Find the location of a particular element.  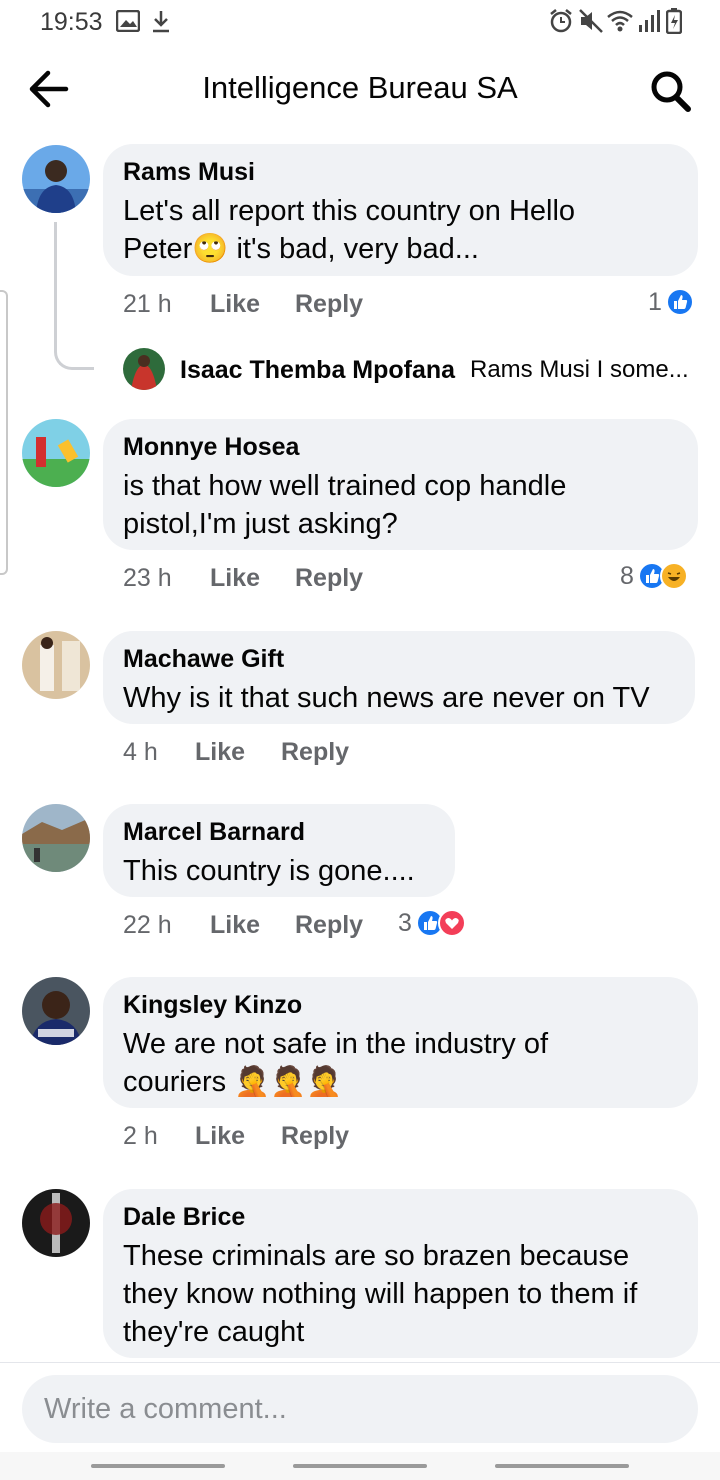

wifi-icon is located at coordinates (620, 21).